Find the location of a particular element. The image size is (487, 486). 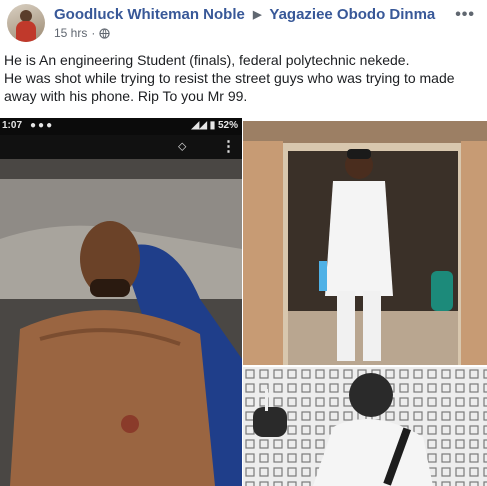

tag-icon: ⬦ is located at coordinates (182, 146).